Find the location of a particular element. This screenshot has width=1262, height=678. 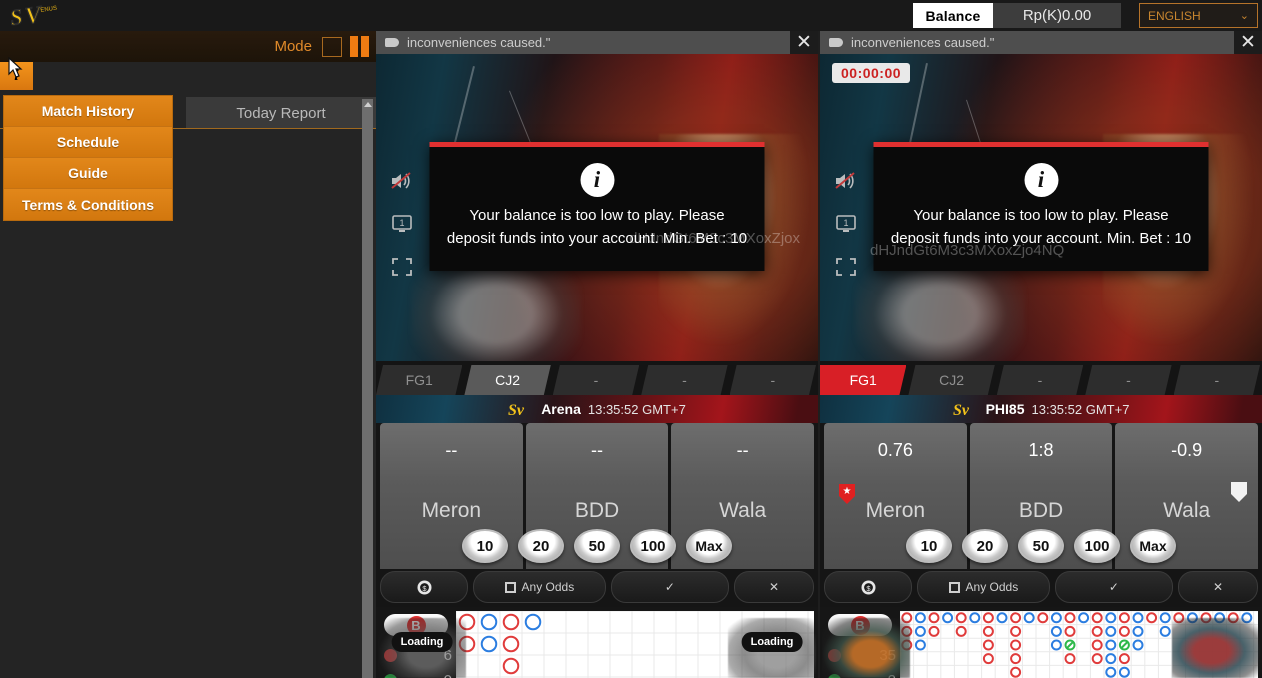

checkbox-icon is located at coordinates (954, 587).